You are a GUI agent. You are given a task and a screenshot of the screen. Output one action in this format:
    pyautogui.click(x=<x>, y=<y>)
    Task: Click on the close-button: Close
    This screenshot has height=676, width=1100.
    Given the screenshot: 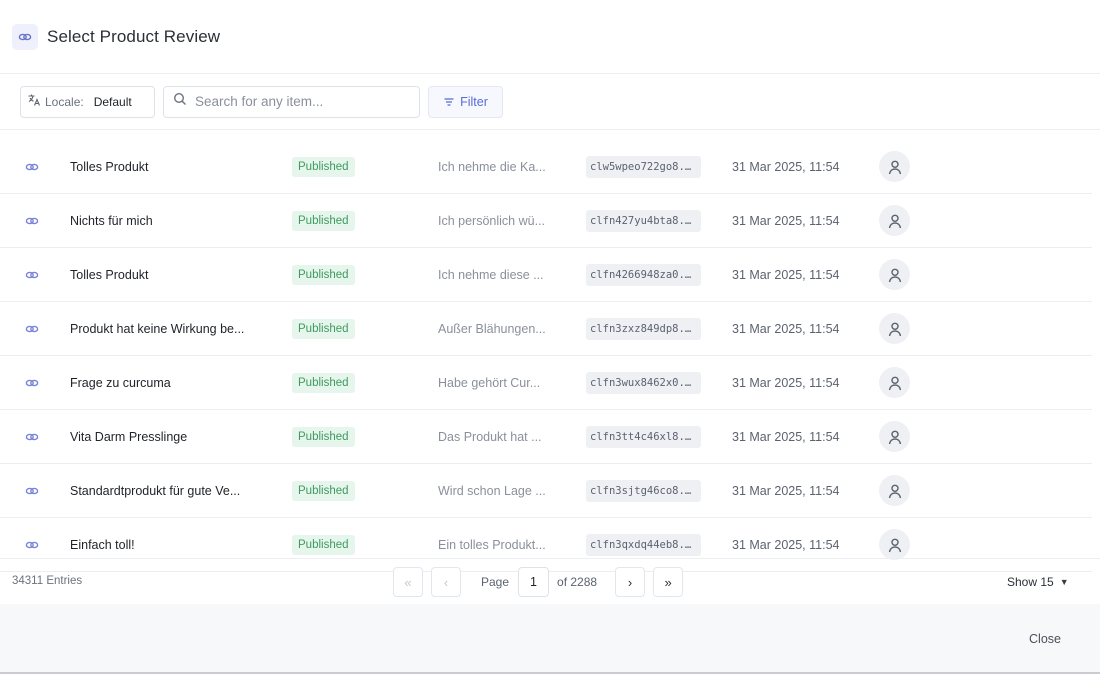 What is the action you would take?
    pyautogui.click(x=1045, y=639)
    